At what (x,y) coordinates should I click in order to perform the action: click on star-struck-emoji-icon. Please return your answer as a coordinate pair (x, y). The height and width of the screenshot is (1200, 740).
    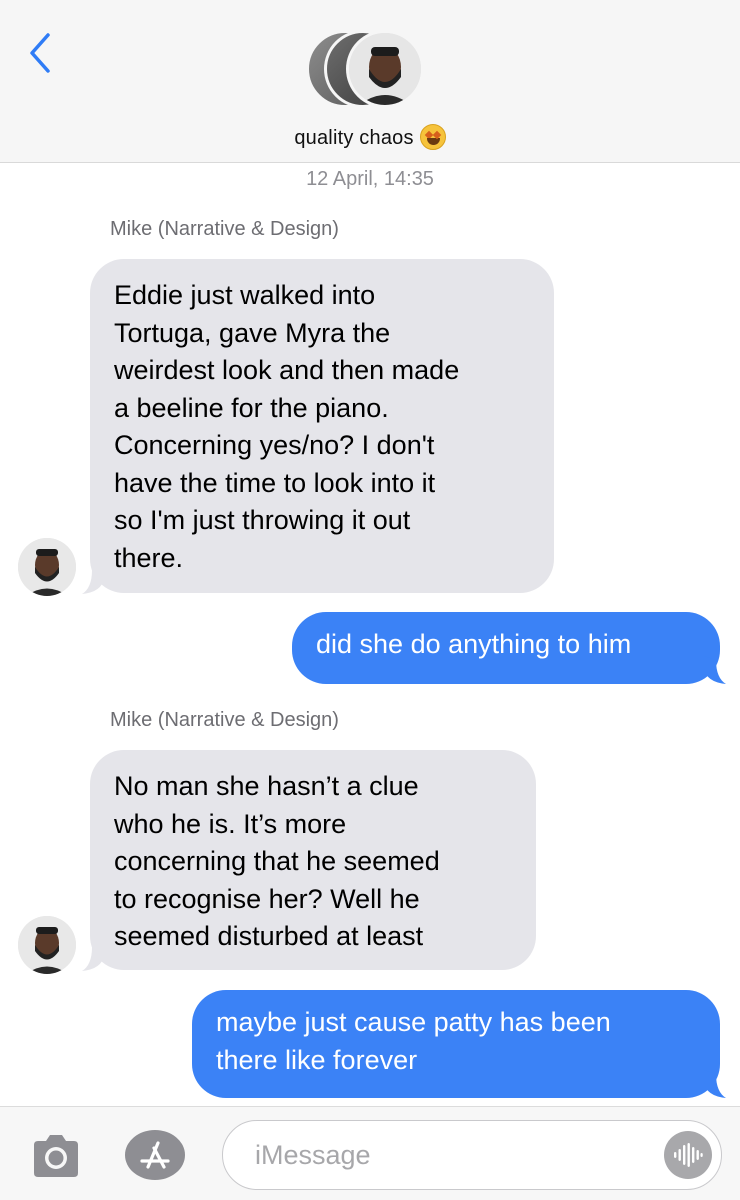
    Looking at the image, I should click on (432, 137).